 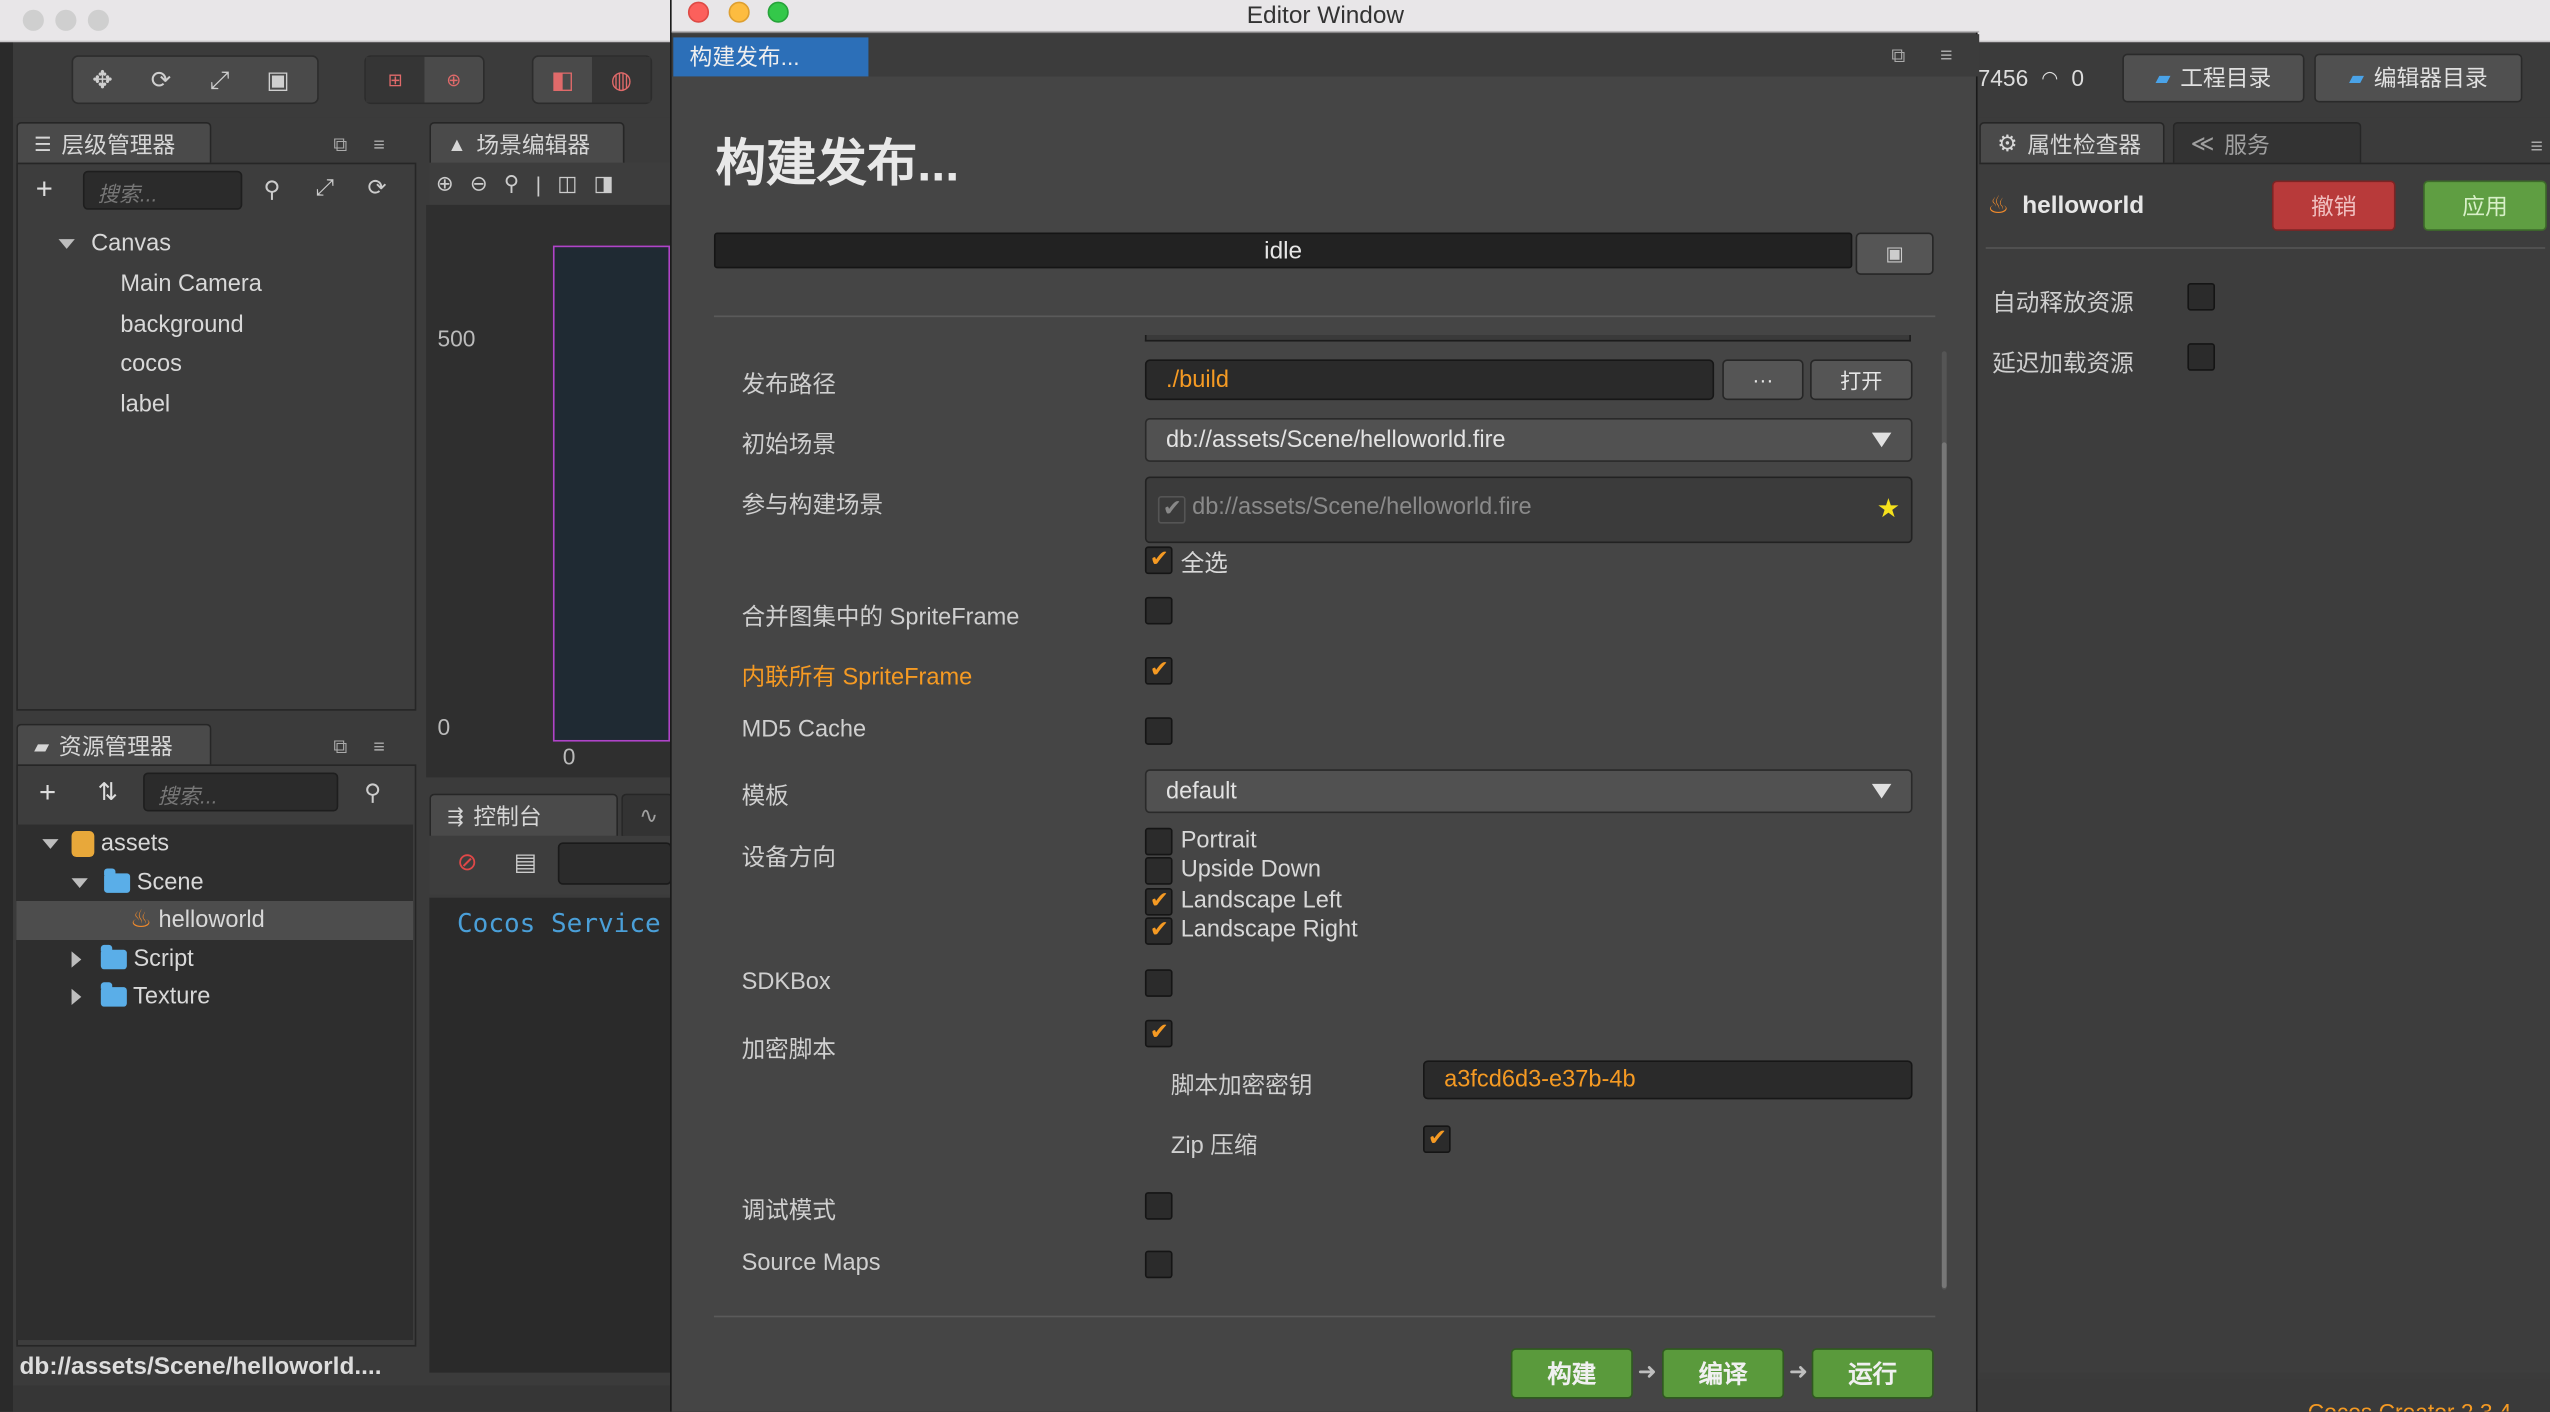 What do you see at coordinates (1158, 670) in the screenshot?
I see `inline-spriteframe-checkbox` at bounding box center [1158, 670].